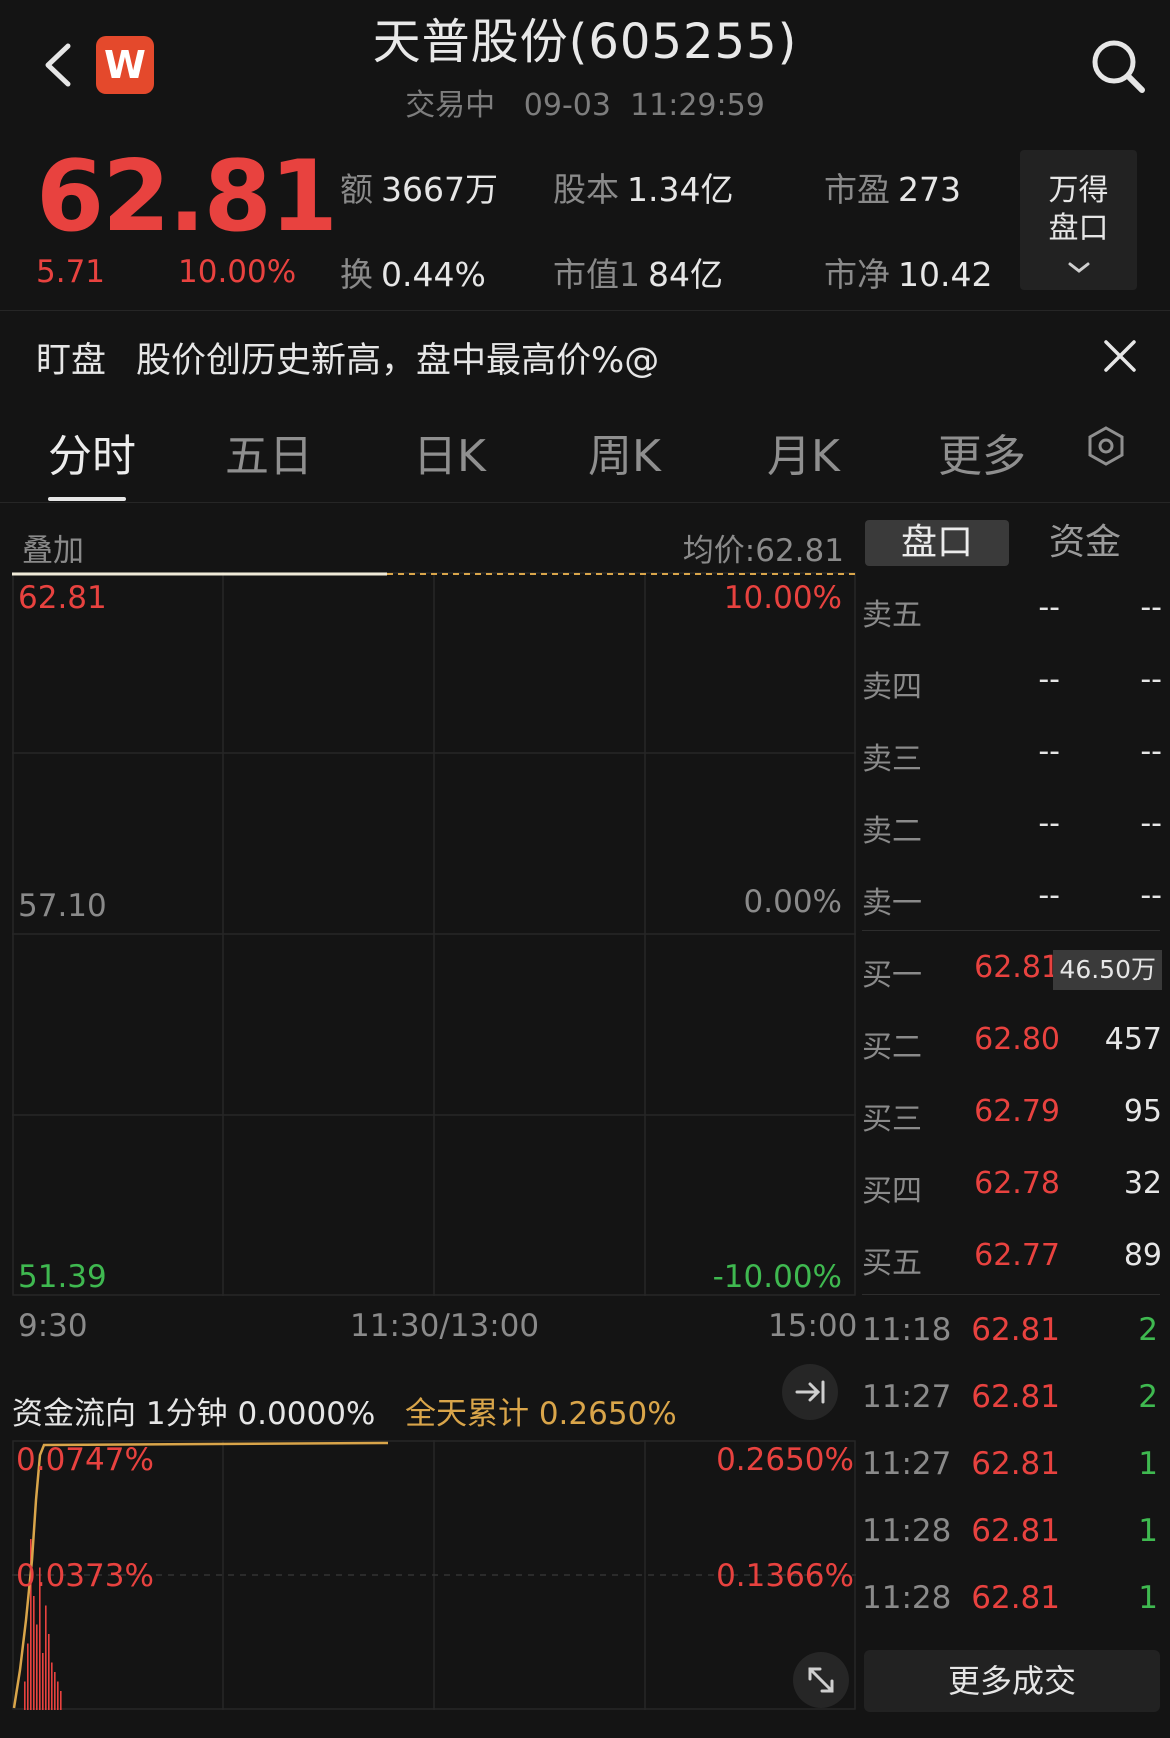  Describe the element at coordinates (892, 615) in the screenshot. I see `ask-label: 卖五` at that location.